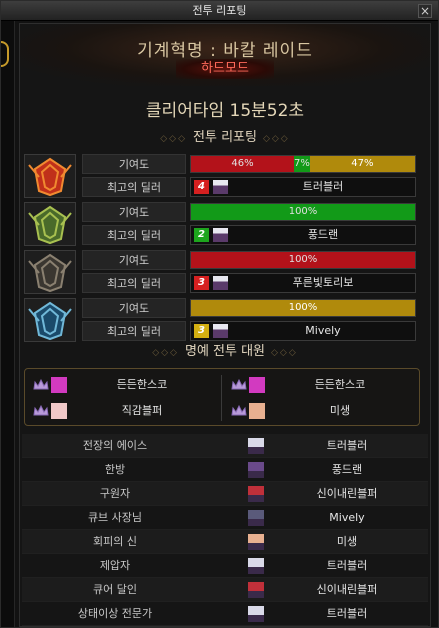  What do you see at coordinates (340, 410) in the screenshot?
I see `honor-member-name: 미생` at bounding box center [340, 410].